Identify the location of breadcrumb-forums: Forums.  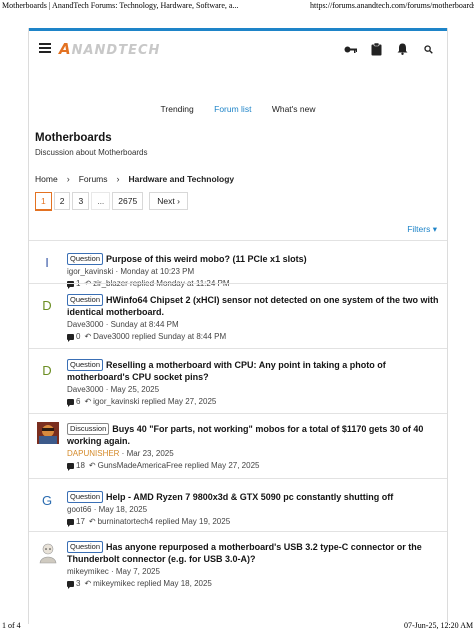
(93, 179).